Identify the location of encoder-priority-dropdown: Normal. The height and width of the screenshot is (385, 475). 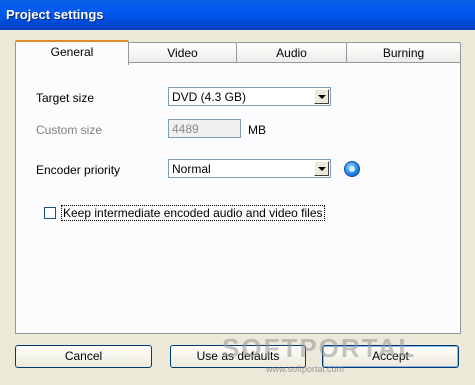
(249, 168).